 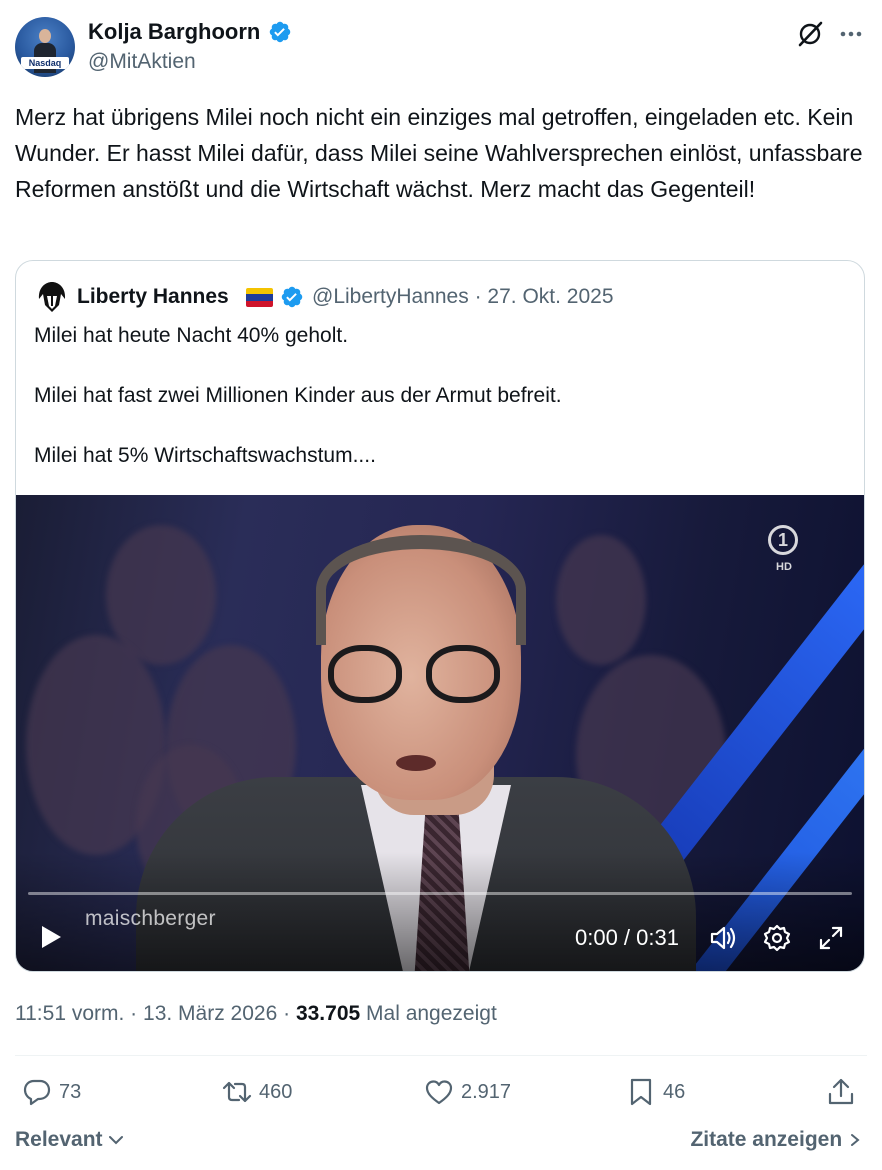 I want to click on divider, so click(x=441, y=1055).